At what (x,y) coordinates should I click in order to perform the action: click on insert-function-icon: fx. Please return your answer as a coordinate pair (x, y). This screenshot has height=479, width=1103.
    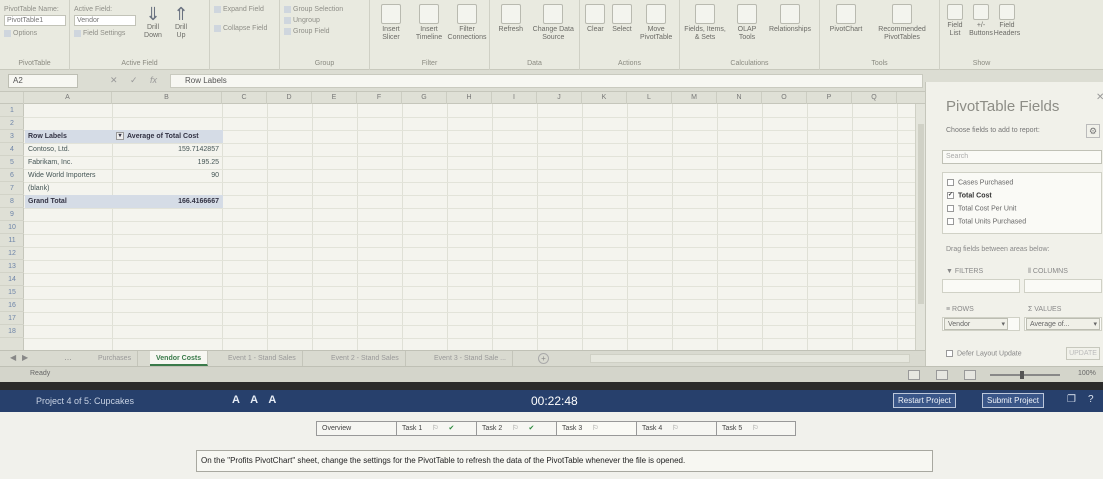
    Looking at the image, I should click on (153, 80).